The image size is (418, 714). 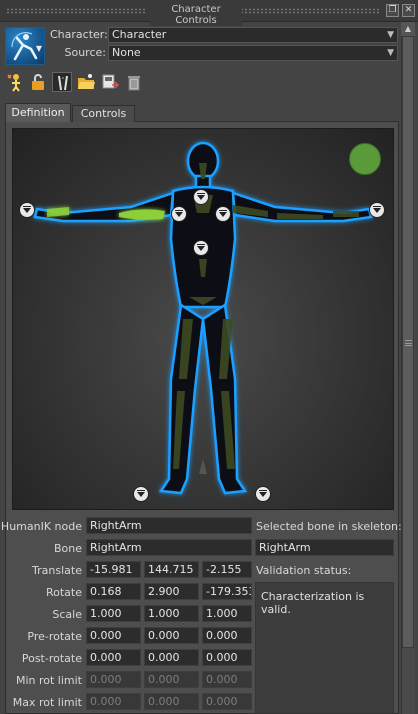 I want to click on max-rot-limit-z-field: 0.000, so click(x=227, y=701).